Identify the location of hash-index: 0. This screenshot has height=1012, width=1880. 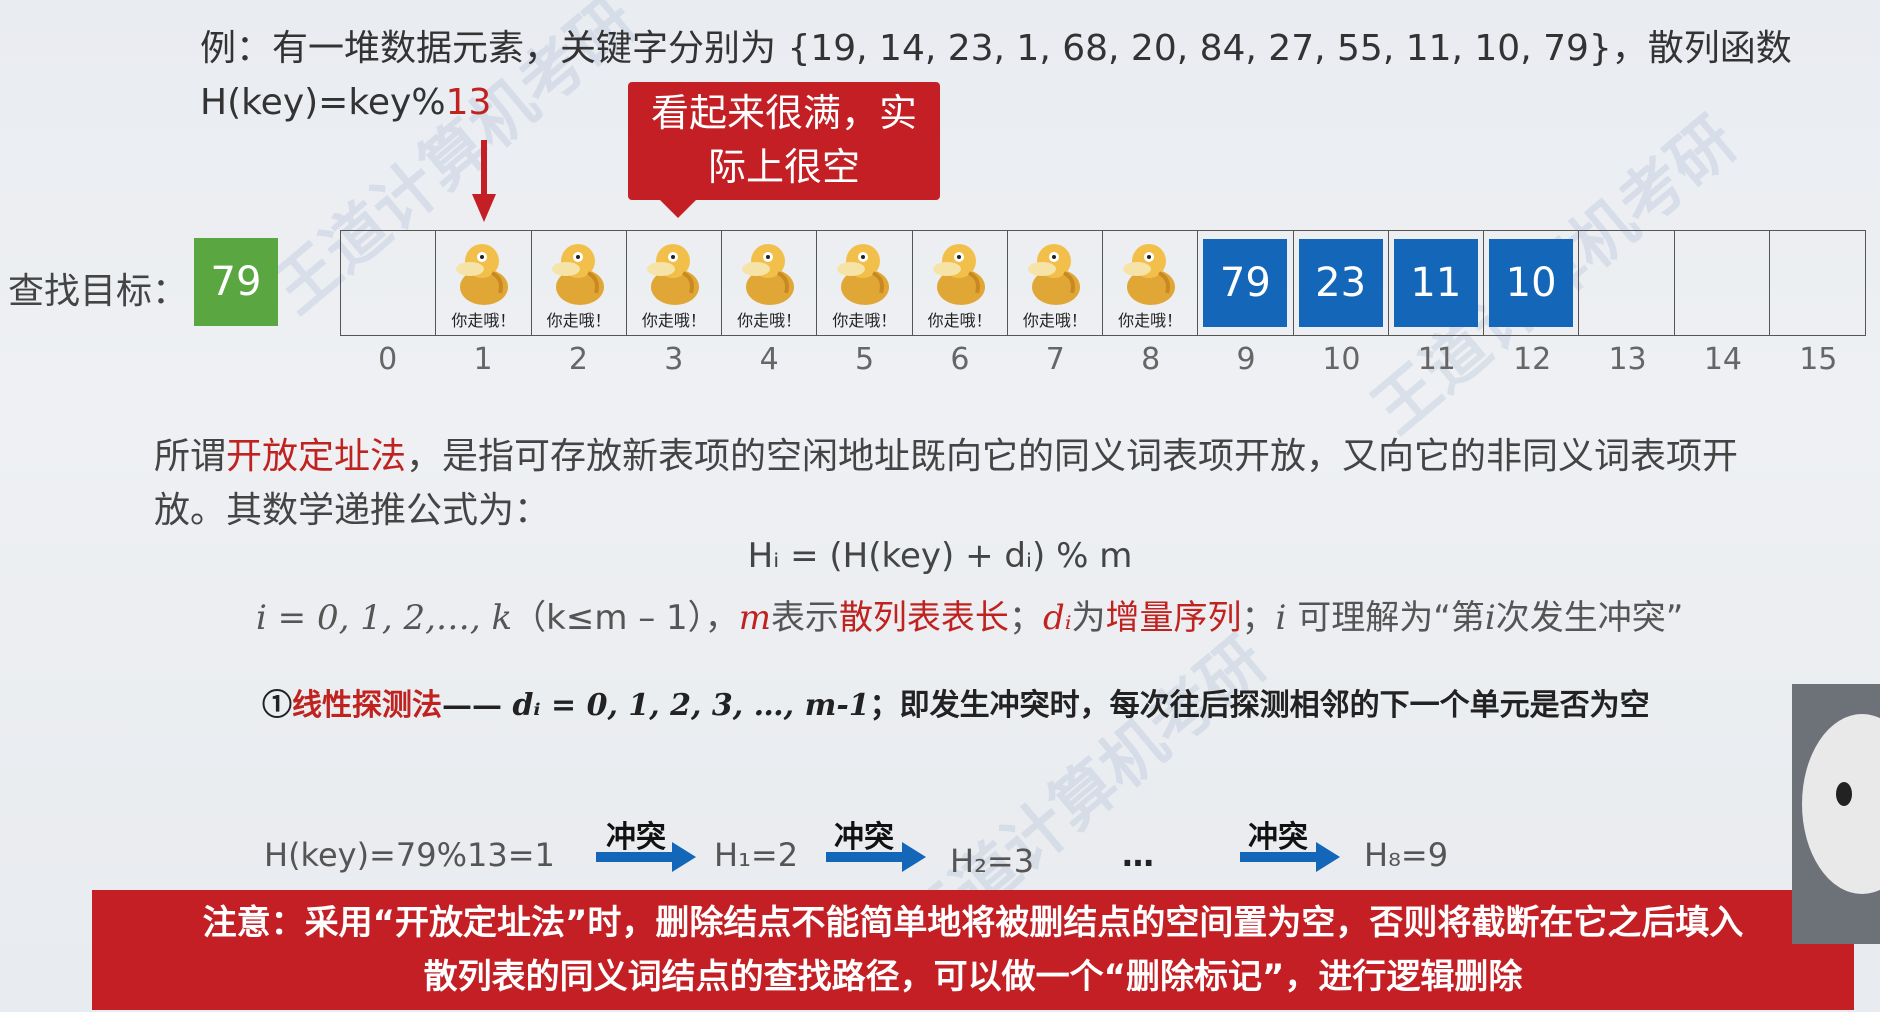
(388, 359).